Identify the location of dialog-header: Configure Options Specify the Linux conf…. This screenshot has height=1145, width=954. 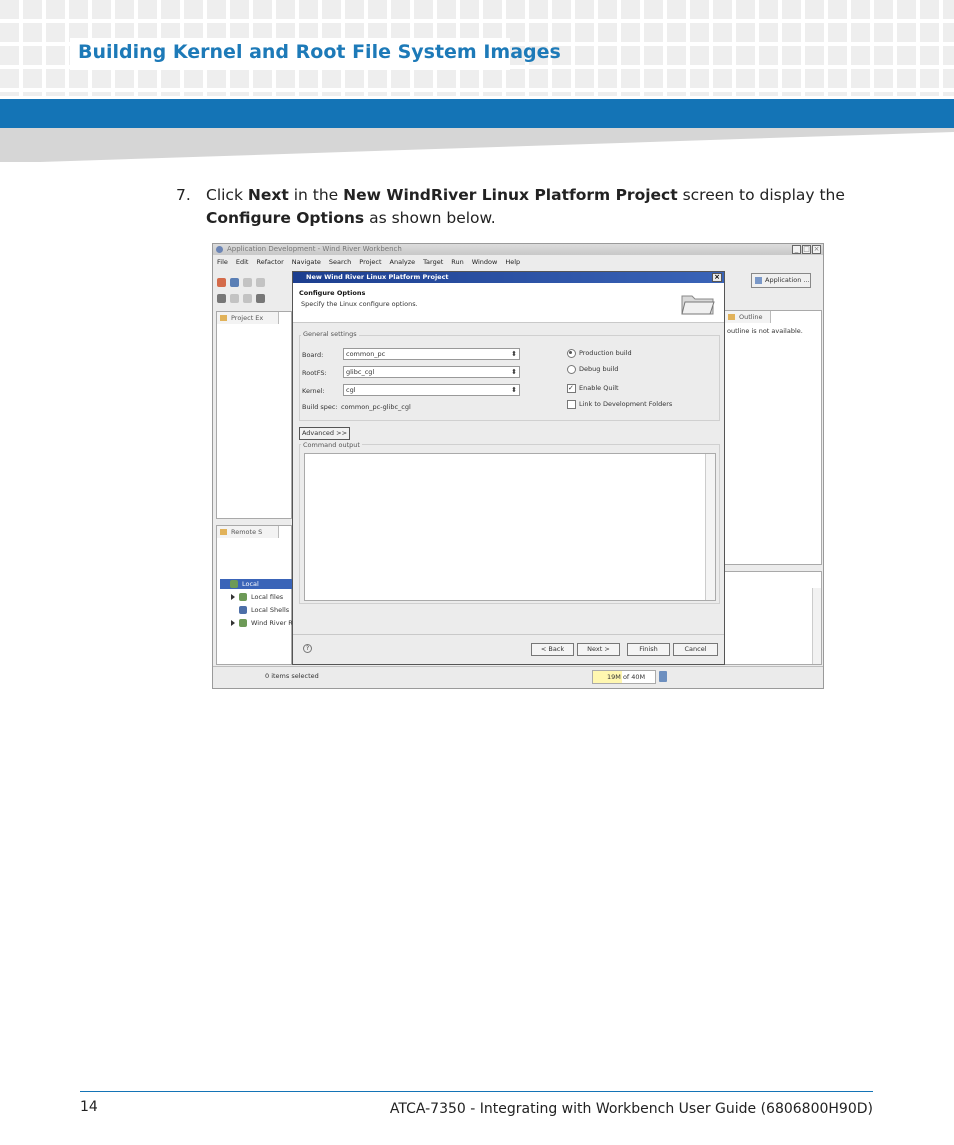
(508, 303).